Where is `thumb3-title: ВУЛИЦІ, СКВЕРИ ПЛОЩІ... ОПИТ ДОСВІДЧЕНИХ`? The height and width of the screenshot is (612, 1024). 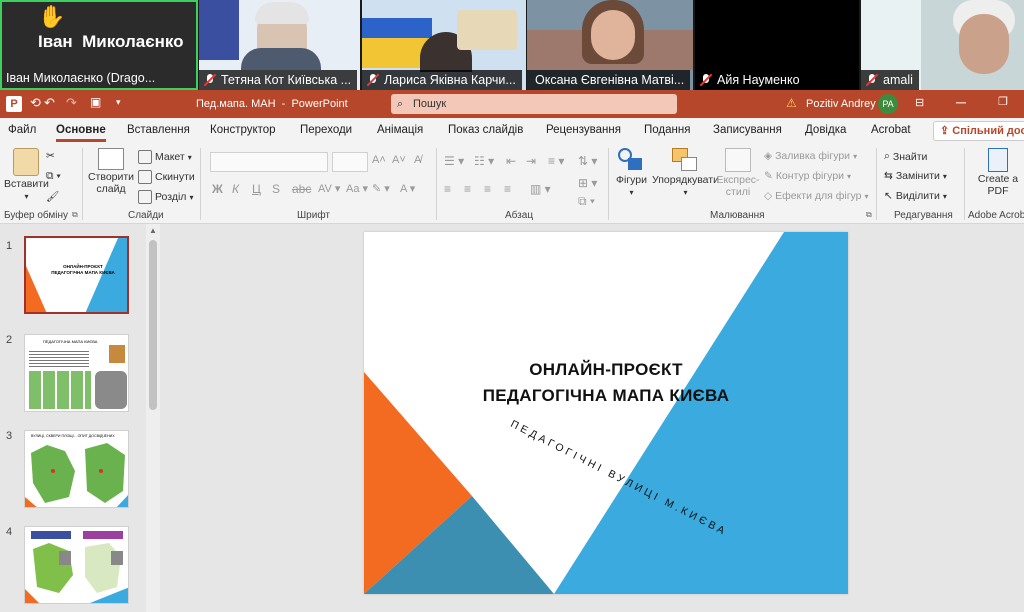 thumb3-title: ВУЛИЦІ, СКВЕРИ ПЛОЩІ... ОПИТ ДОСВІДЧЕНИХ is located at coordinates (73, 436).